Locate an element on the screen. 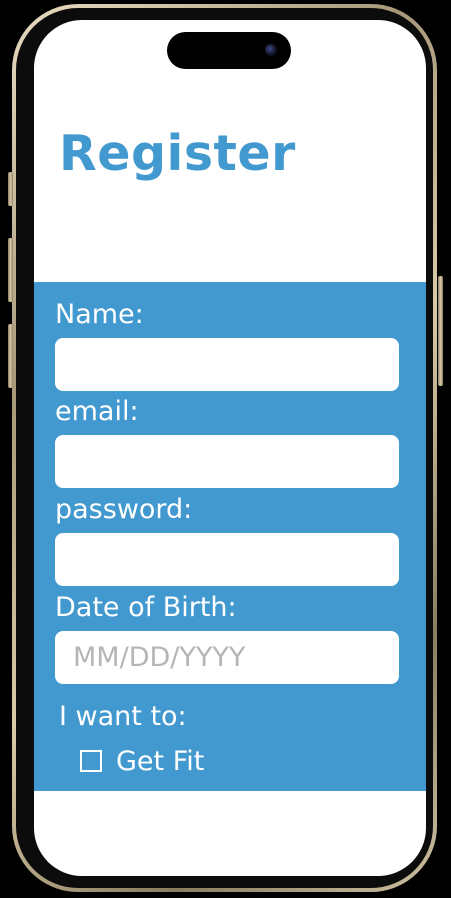 This screenshot has width=451, height=898. dob-input is located at coordinates (227, 657).